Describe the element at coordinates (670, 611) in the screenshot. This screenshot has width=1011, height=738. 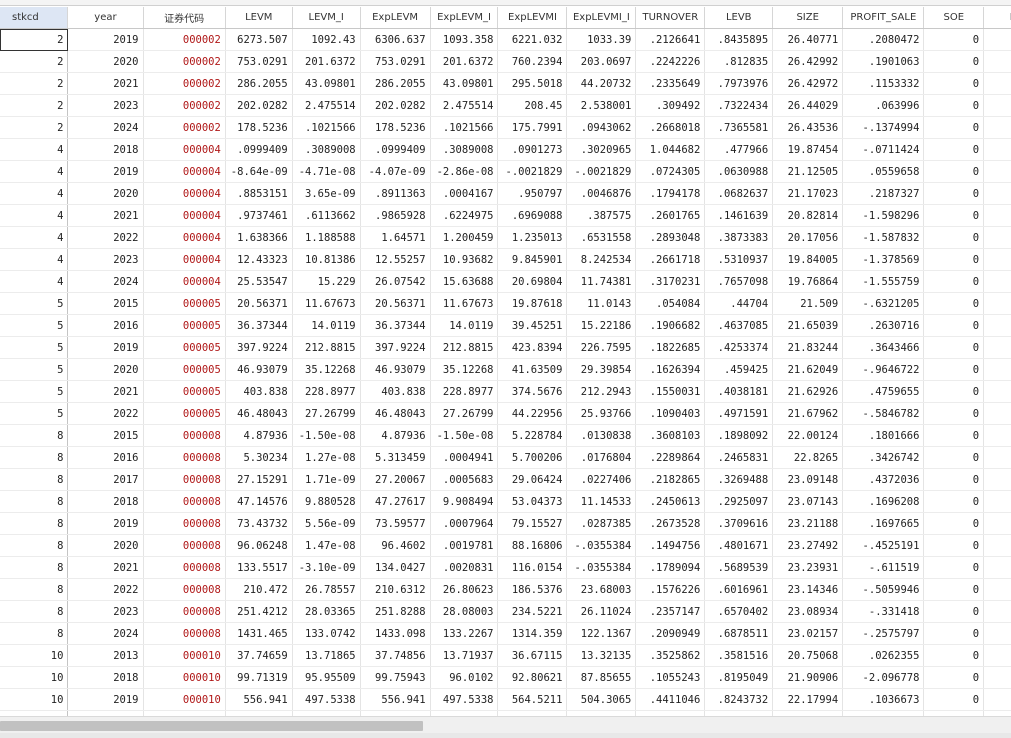
I see `table-cell: .2357147` at that location.